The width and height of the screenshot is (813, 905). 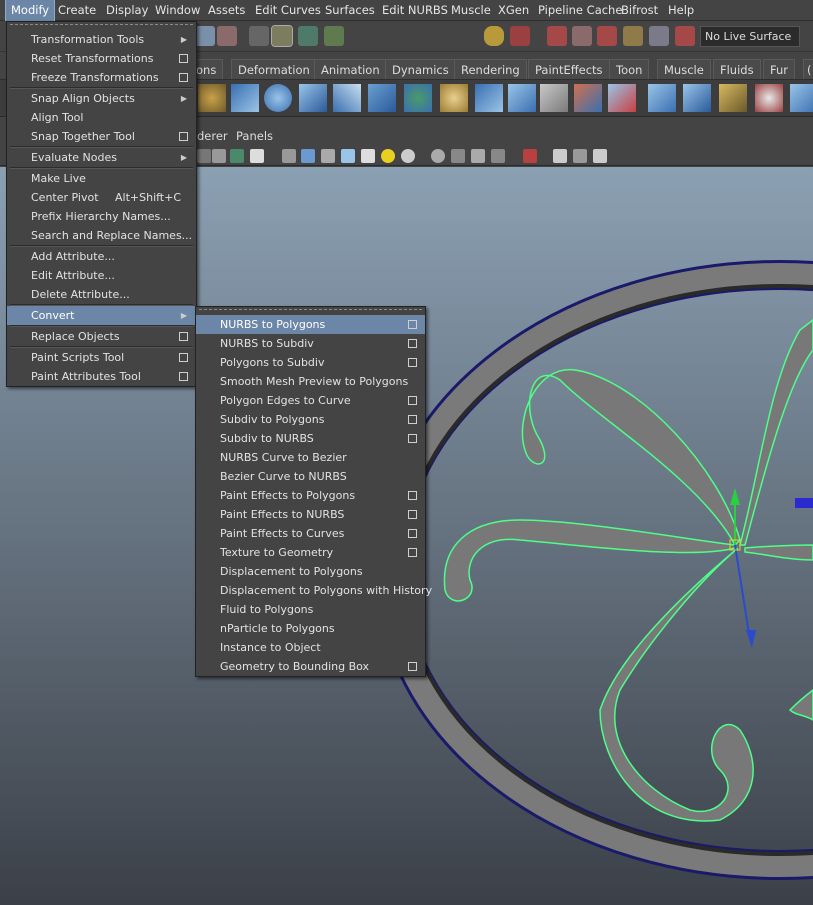 I want to click on sphere-icon, so click(x=408, y=156).